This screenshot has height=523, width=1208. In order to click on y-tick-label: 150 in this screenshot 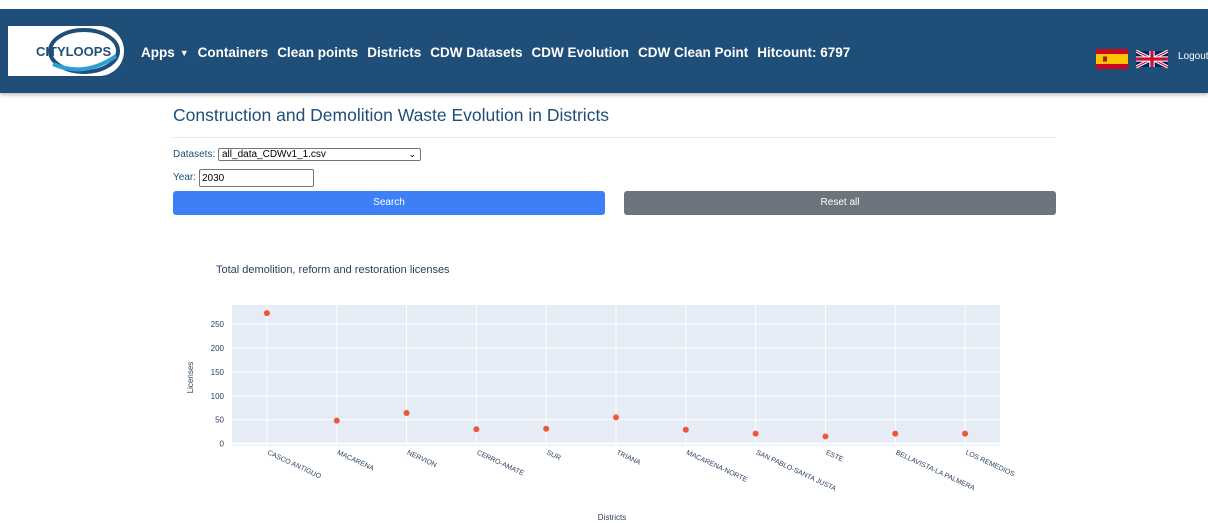, I will do `click(218, 372)`.